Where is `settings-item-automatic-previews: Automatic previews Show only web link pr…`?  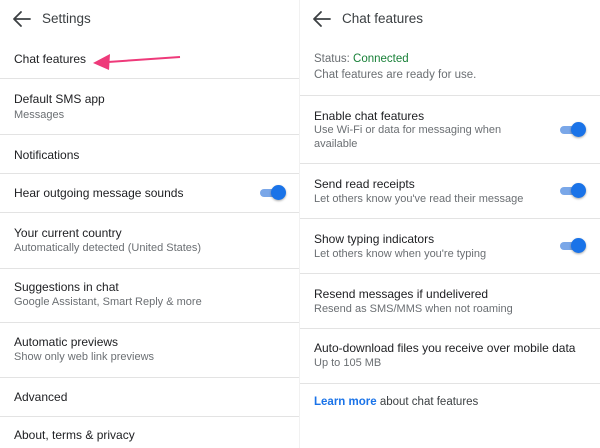 settings-item-automatic-previews: Automatic previews Show only web link pr… is located at coordinates (150, 349).